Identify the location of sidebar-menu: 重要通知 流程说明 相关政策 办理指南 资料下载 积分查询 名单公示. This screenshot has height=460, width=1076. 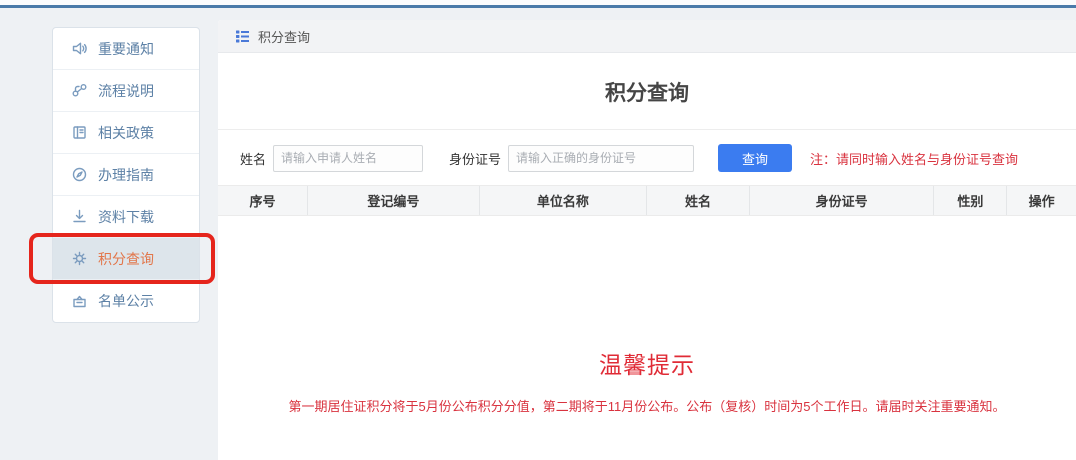
(122, 175).